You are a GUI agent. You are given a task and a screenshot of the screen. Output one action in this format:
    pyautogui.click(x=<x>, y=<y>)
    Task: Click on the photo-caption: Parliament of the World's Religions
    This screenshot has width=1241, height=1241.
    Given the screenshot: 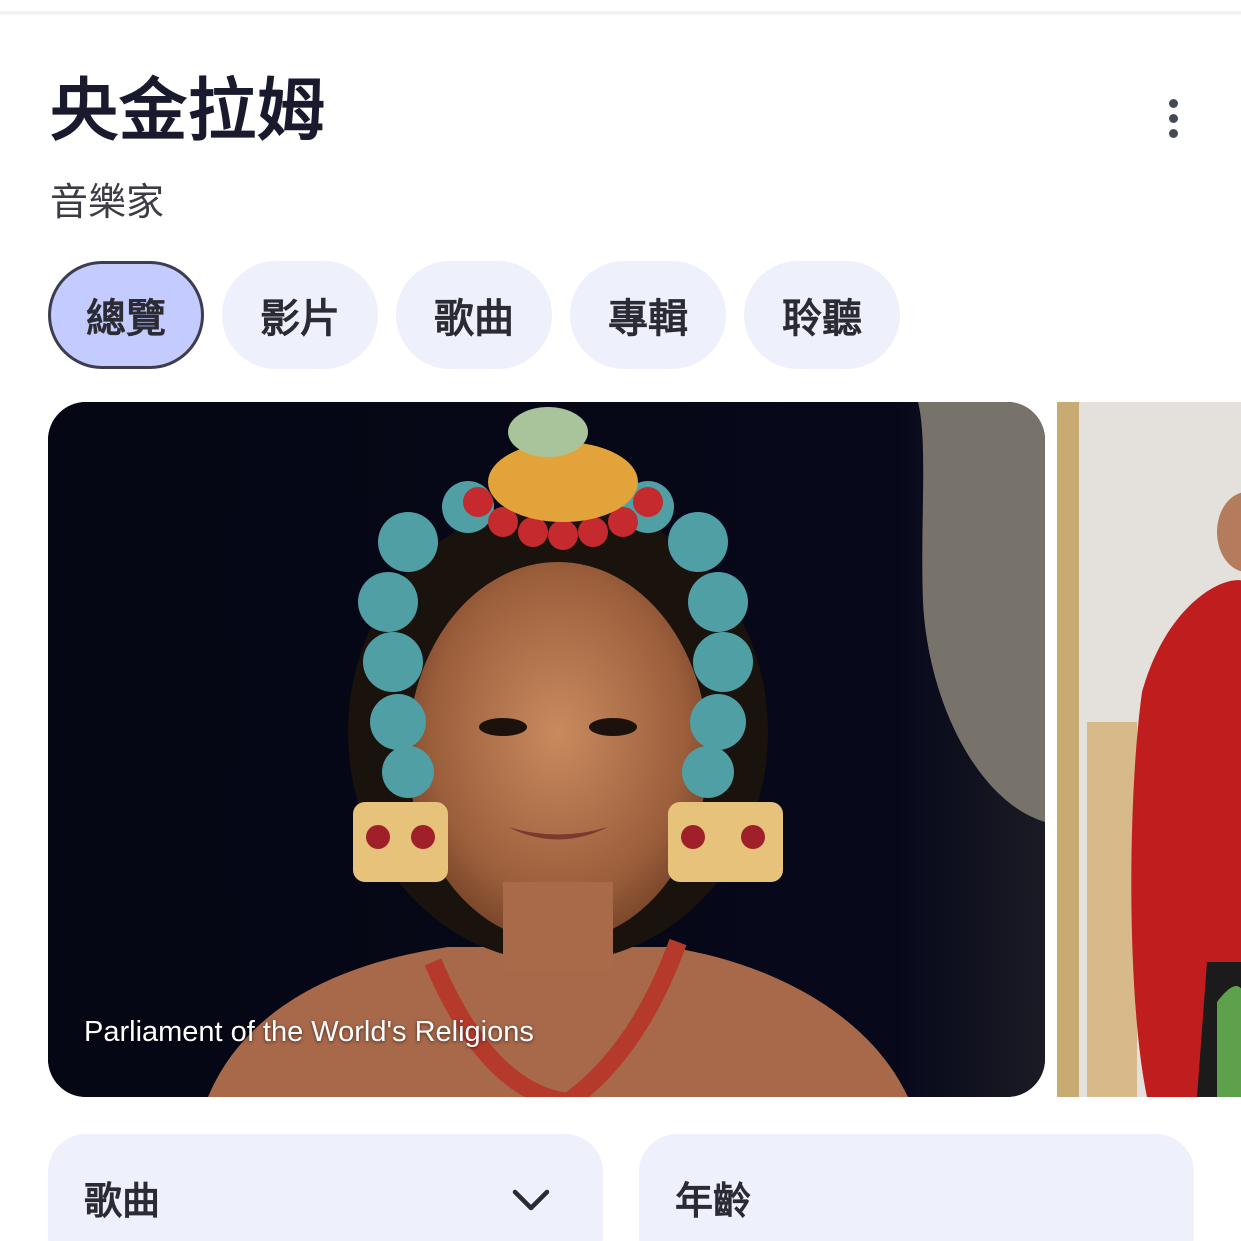 What is the action you would take?
    pyautogui.click(x=309, y=1032)
    